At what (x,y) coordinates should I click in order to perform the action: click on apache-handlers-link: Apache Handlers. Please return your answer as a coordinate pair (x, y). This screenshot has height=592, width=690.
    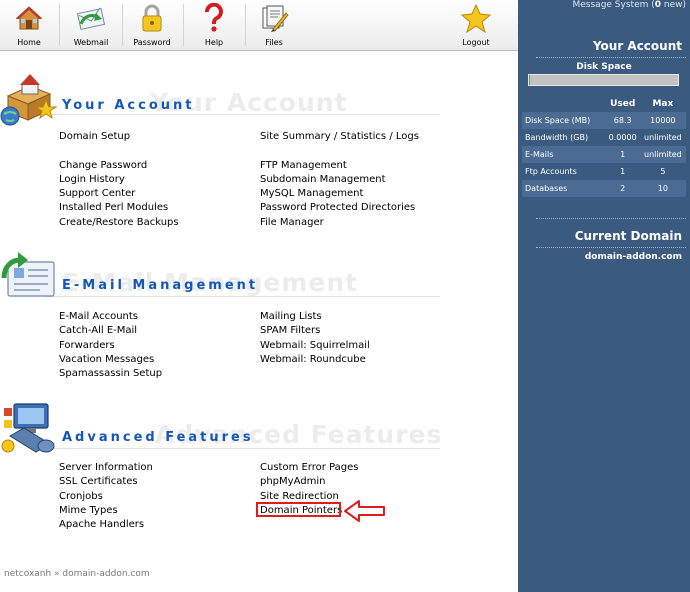
    Looking at the image, I should click on (106, 525).